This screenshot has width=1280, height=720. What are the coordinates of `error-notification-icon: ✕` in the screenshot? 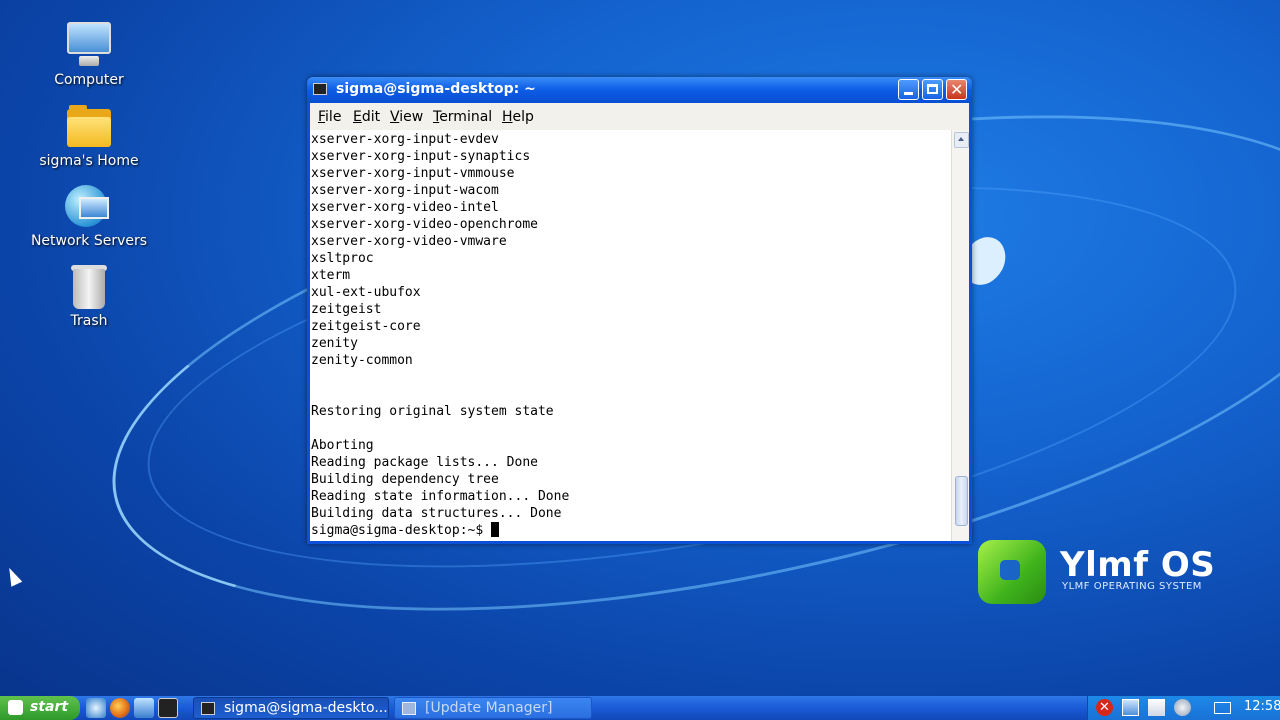 It's located at (1104, 707).